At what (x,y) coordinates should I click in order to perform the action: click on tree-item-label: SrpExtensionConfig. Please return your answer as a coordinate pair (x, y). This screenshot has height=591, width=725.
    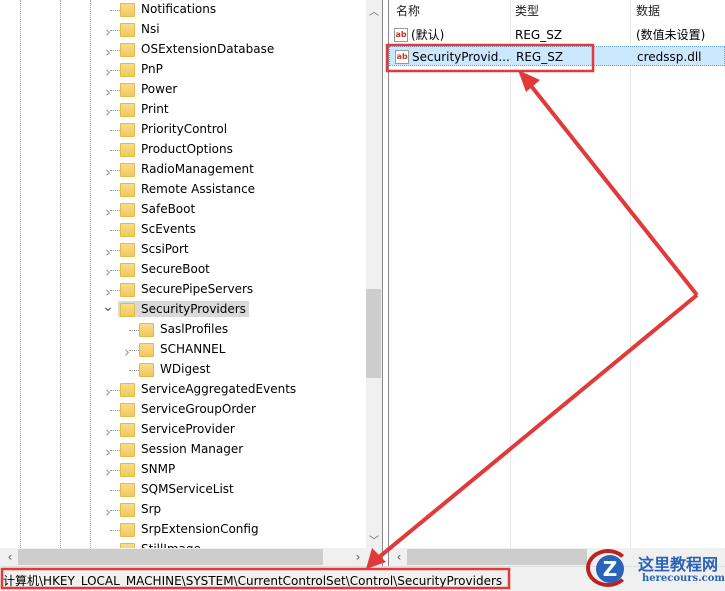
    Looking at the image, I should click on (200, 529).